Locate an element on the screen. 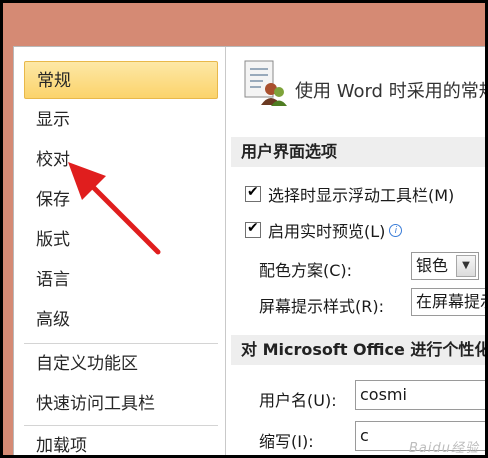  sidebar-item-general: 常规 is located at coordinates (121, 80).